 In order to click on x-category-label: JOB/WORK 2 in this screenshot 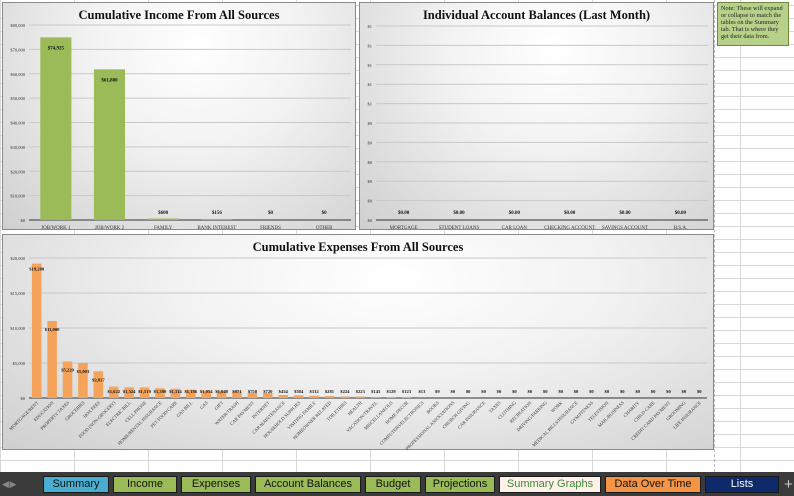, I will do `click(110, 228)`.